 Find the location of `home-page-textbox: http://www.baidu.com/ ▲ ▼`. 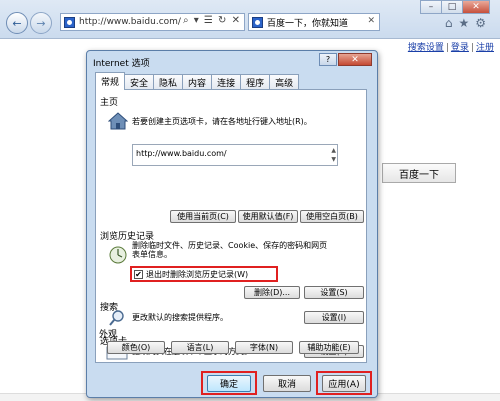

home-page-textbox: http://www.baidu.com/ ▲ ▼ is located at coordinates (235, 155).